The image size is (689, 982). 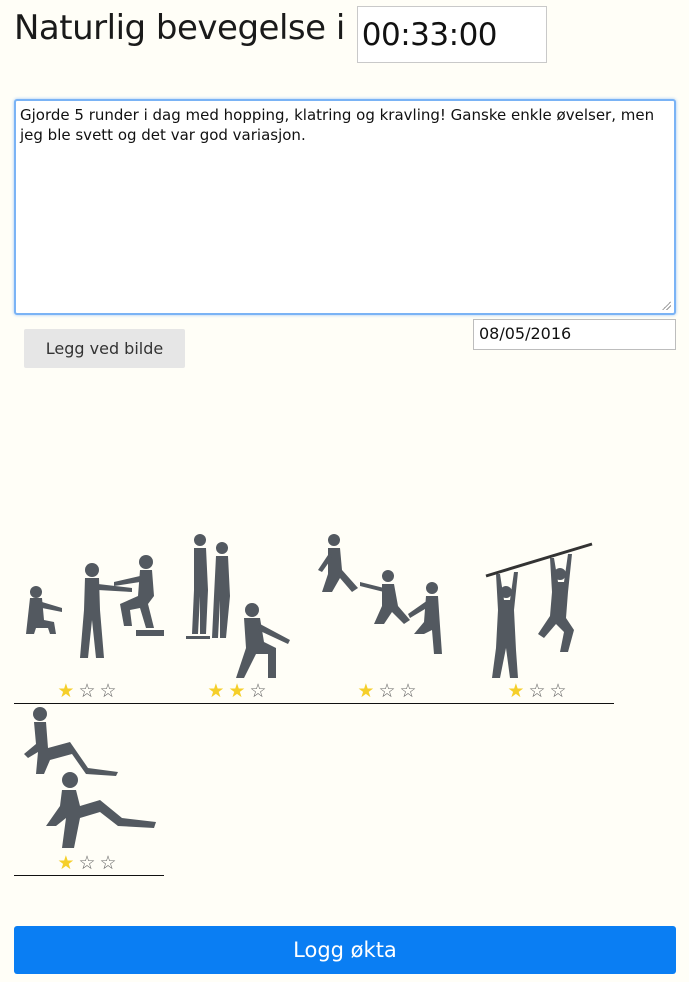 What do you see at coordinates (345, 950) in the screenshot?
I see `submit-workout-button: Logg økta` at bounding box center [345, 950].